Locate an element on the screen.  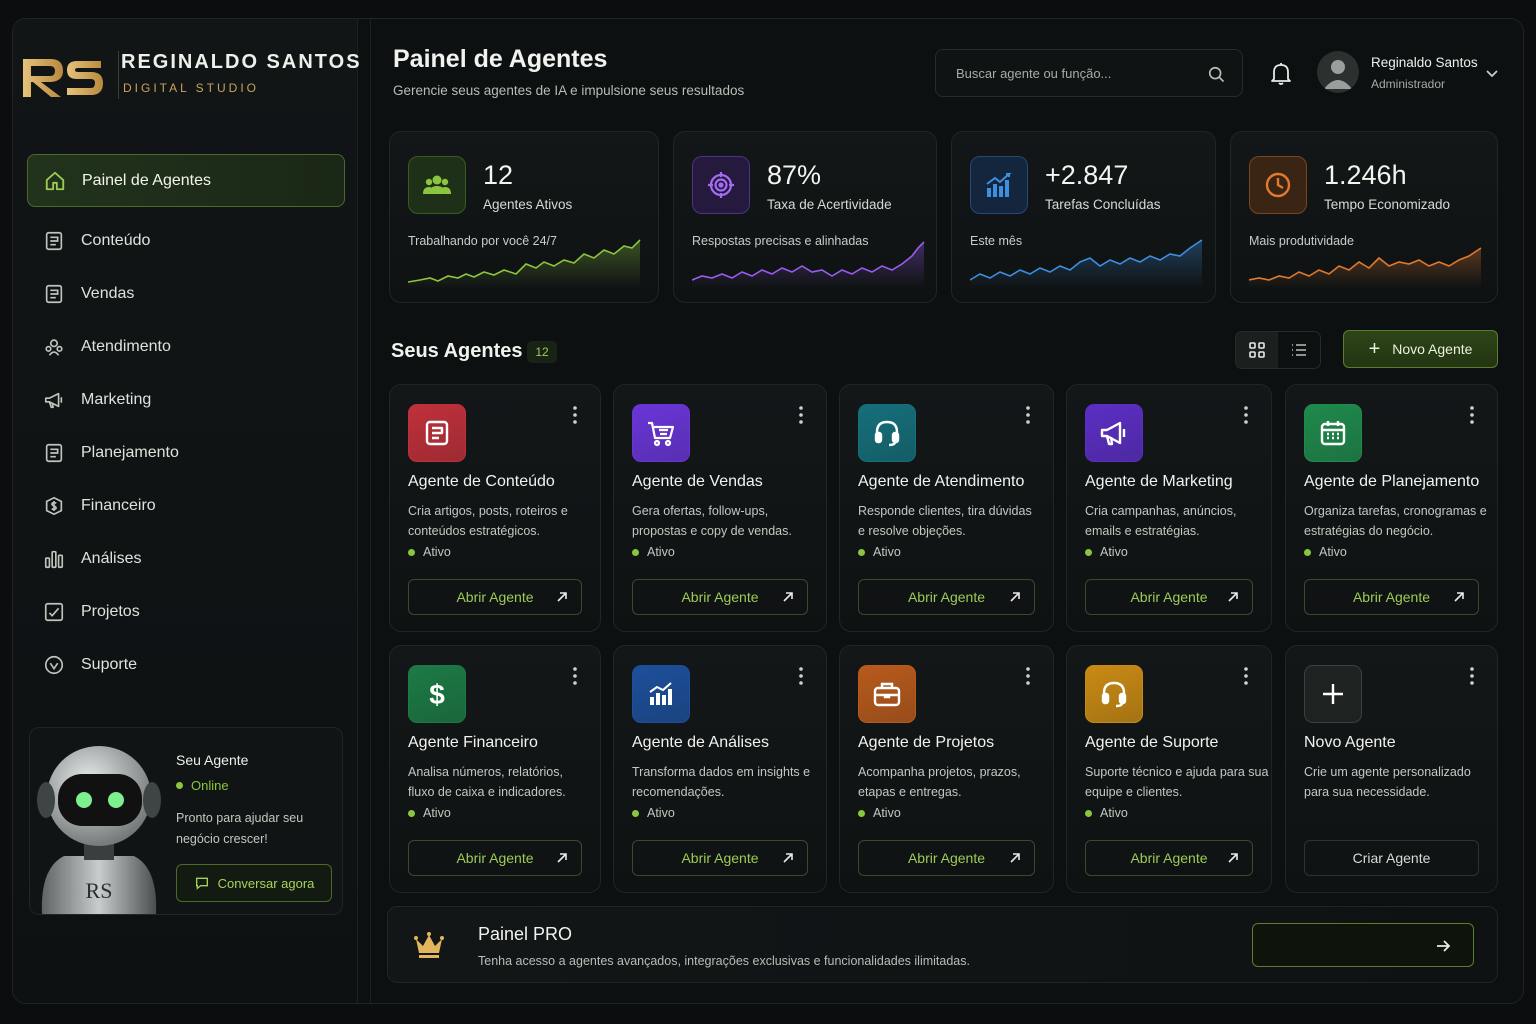
target-icon is located at coordinates (721, 185).